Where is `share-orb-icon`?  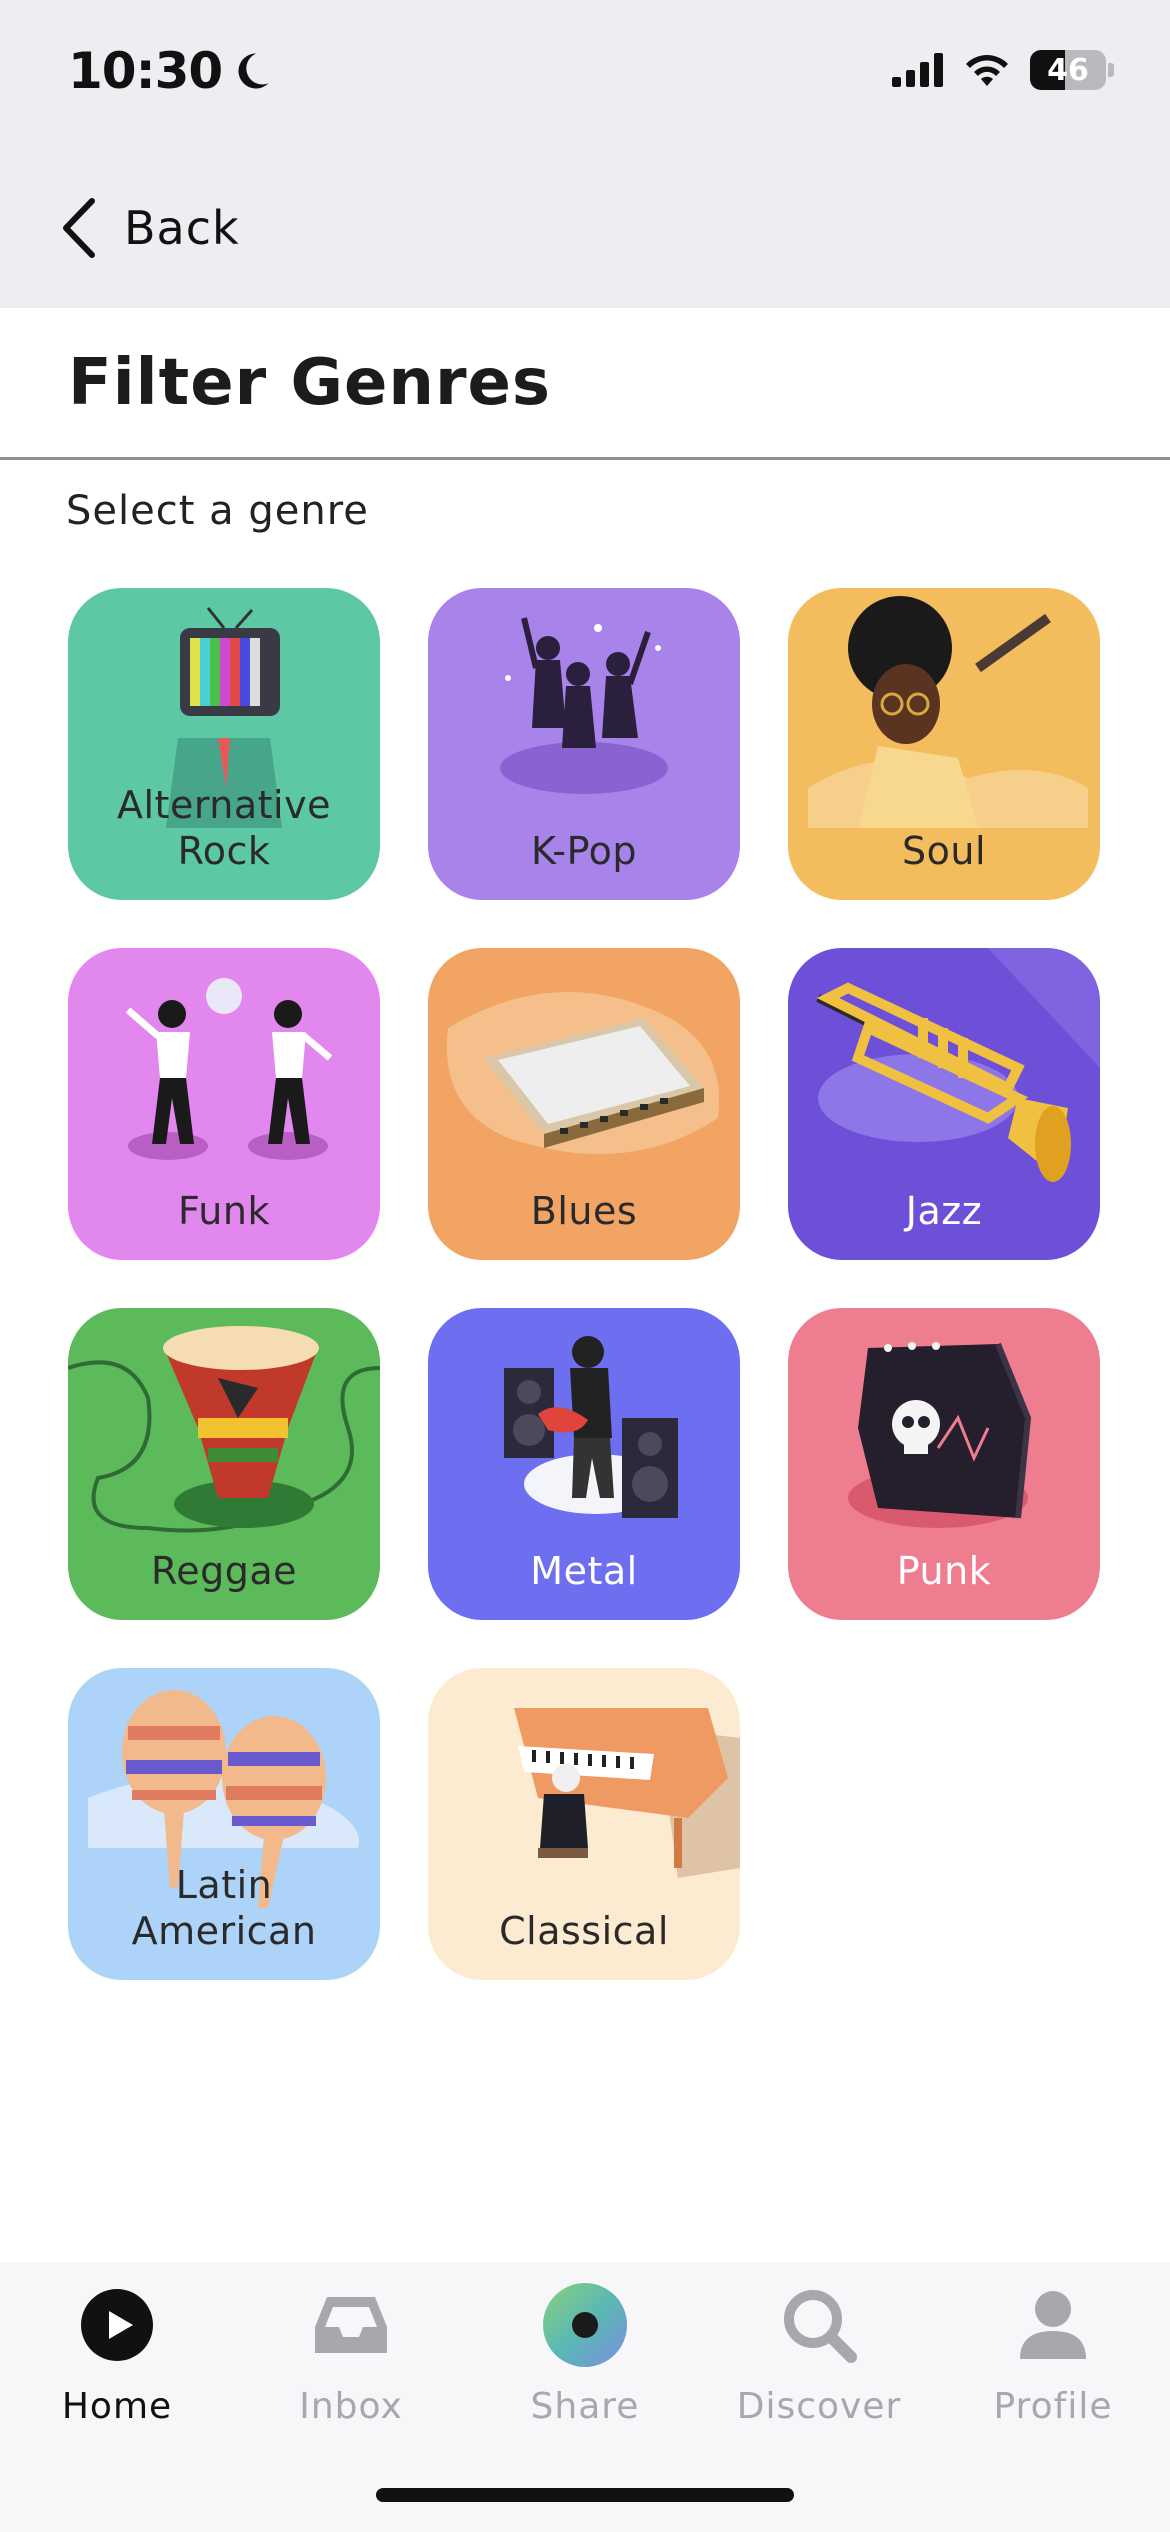
share-orb-icon is located at coordinates (585, 2325).